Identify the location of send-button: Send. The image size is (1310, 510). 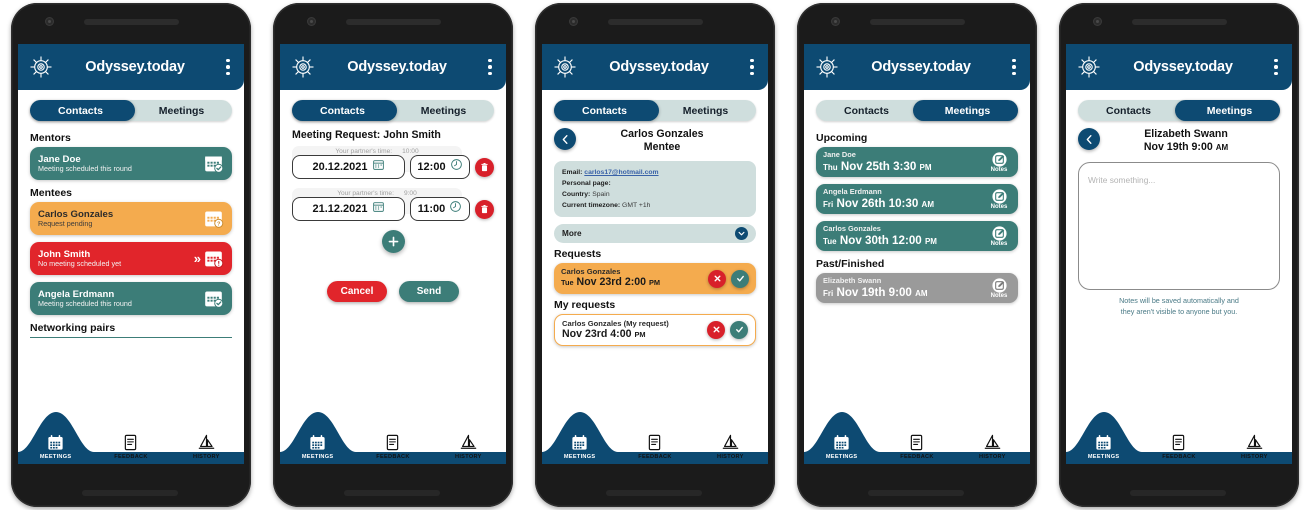
(429, 291).